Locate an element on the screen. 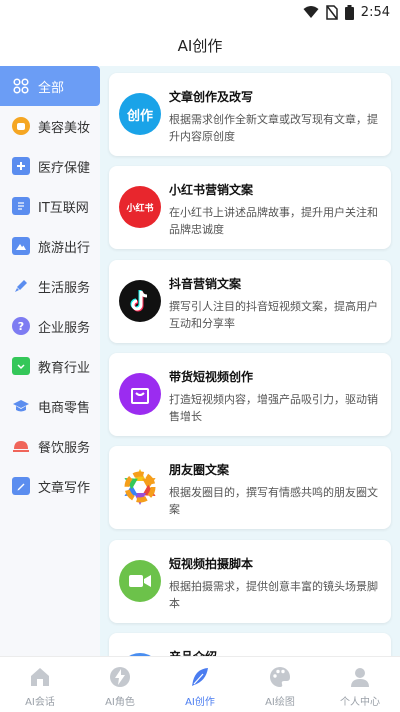  sidebar-item-all: 全部 is located at coordinates (50, 86).